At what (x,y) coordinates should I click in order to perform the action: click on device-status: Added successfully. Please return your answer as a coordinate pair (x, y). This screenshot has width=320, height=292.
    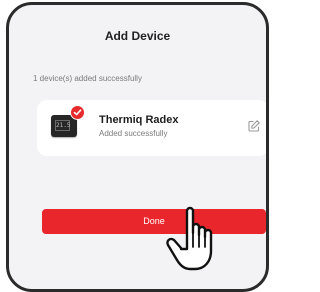
    Looking at the image, I should click on (133, 133).